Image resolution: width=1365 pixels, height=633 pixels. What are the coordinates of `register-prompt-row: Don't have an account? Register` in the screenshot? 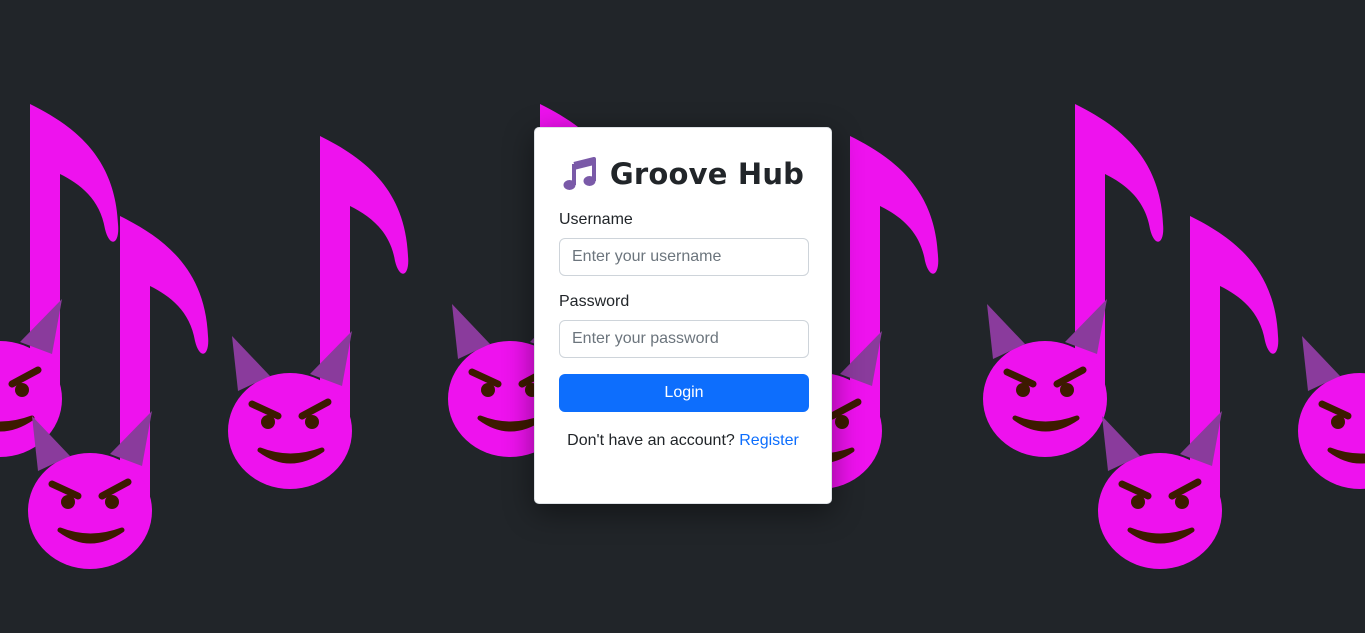 It's located at (683, 441).